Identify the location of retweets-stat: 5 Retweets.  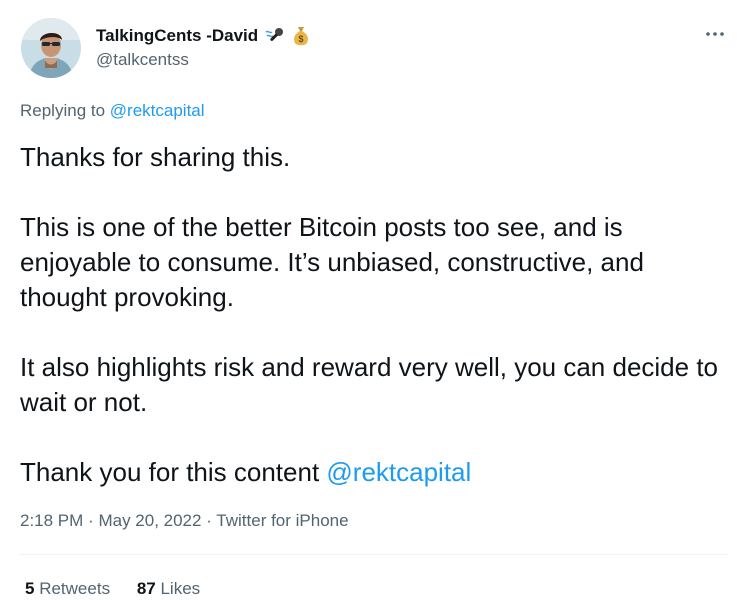
(67, 588).